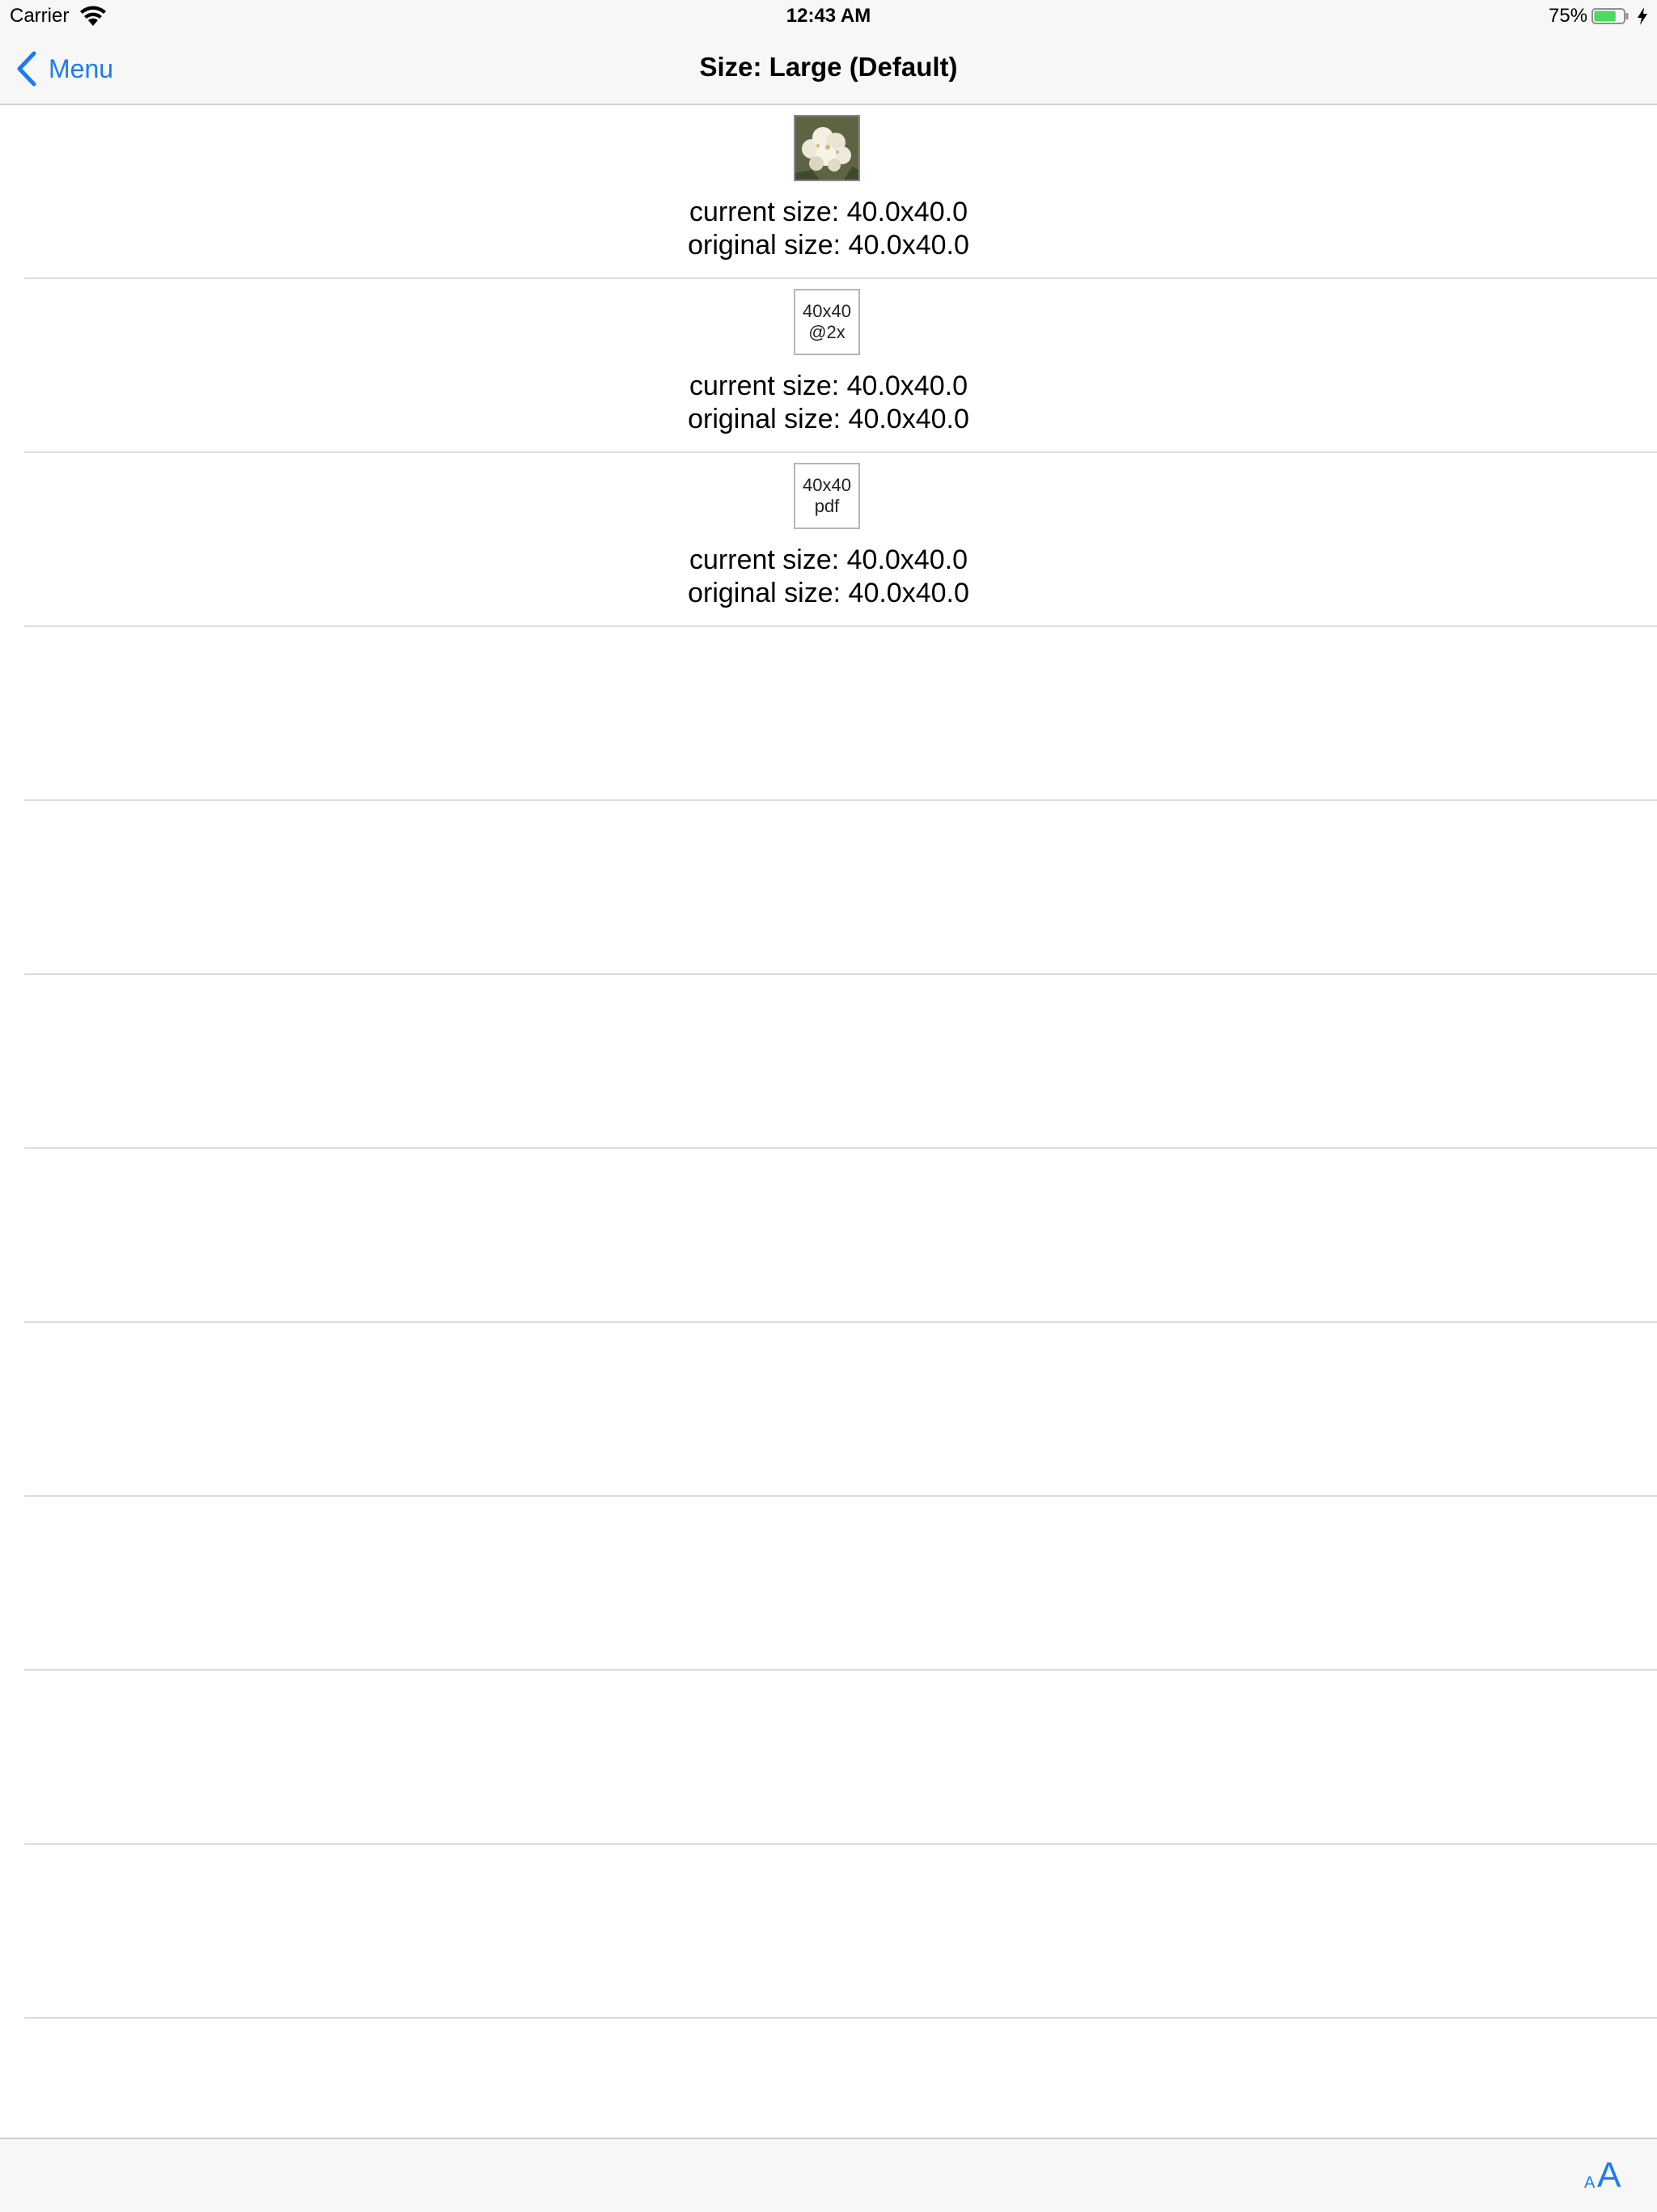 The width and height of the screenshot is (1657, 2212). Describe the element at coordinates (840, 2018) in the screenshot. I see `row-separator` at that location.